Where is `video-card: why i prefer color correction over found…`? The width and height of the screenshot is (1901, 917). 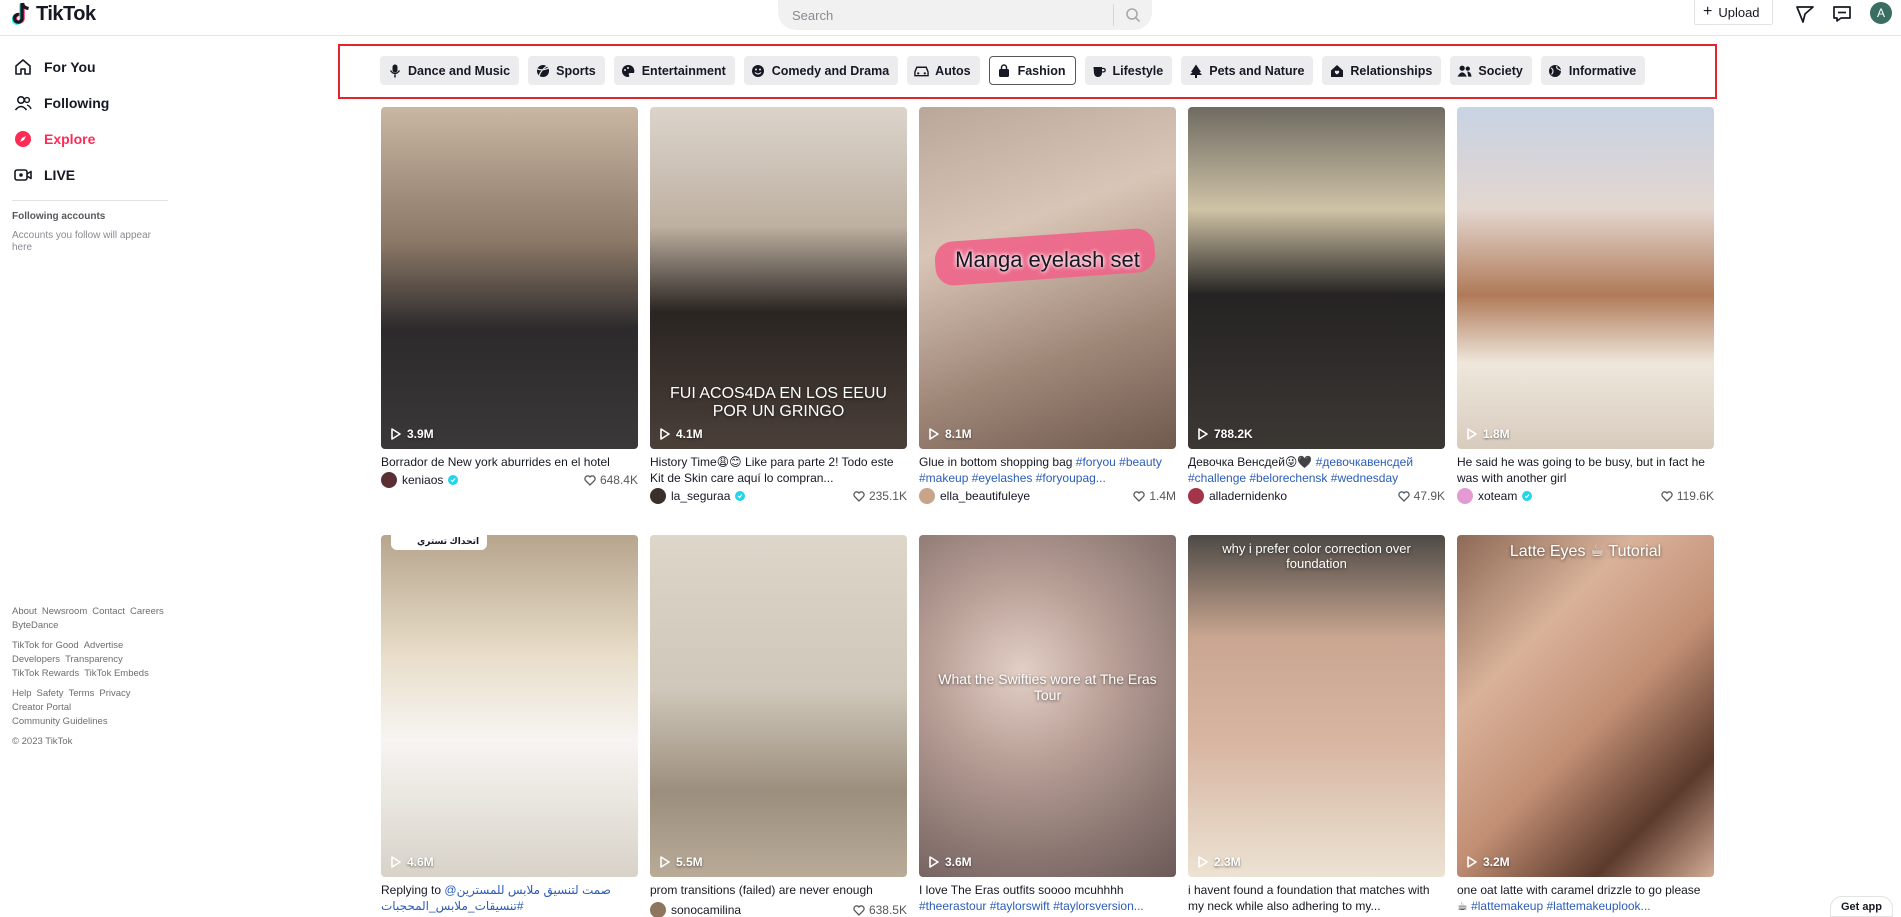 video-card: why i prefer color correction over found… is located at coordinates (1316, 724).